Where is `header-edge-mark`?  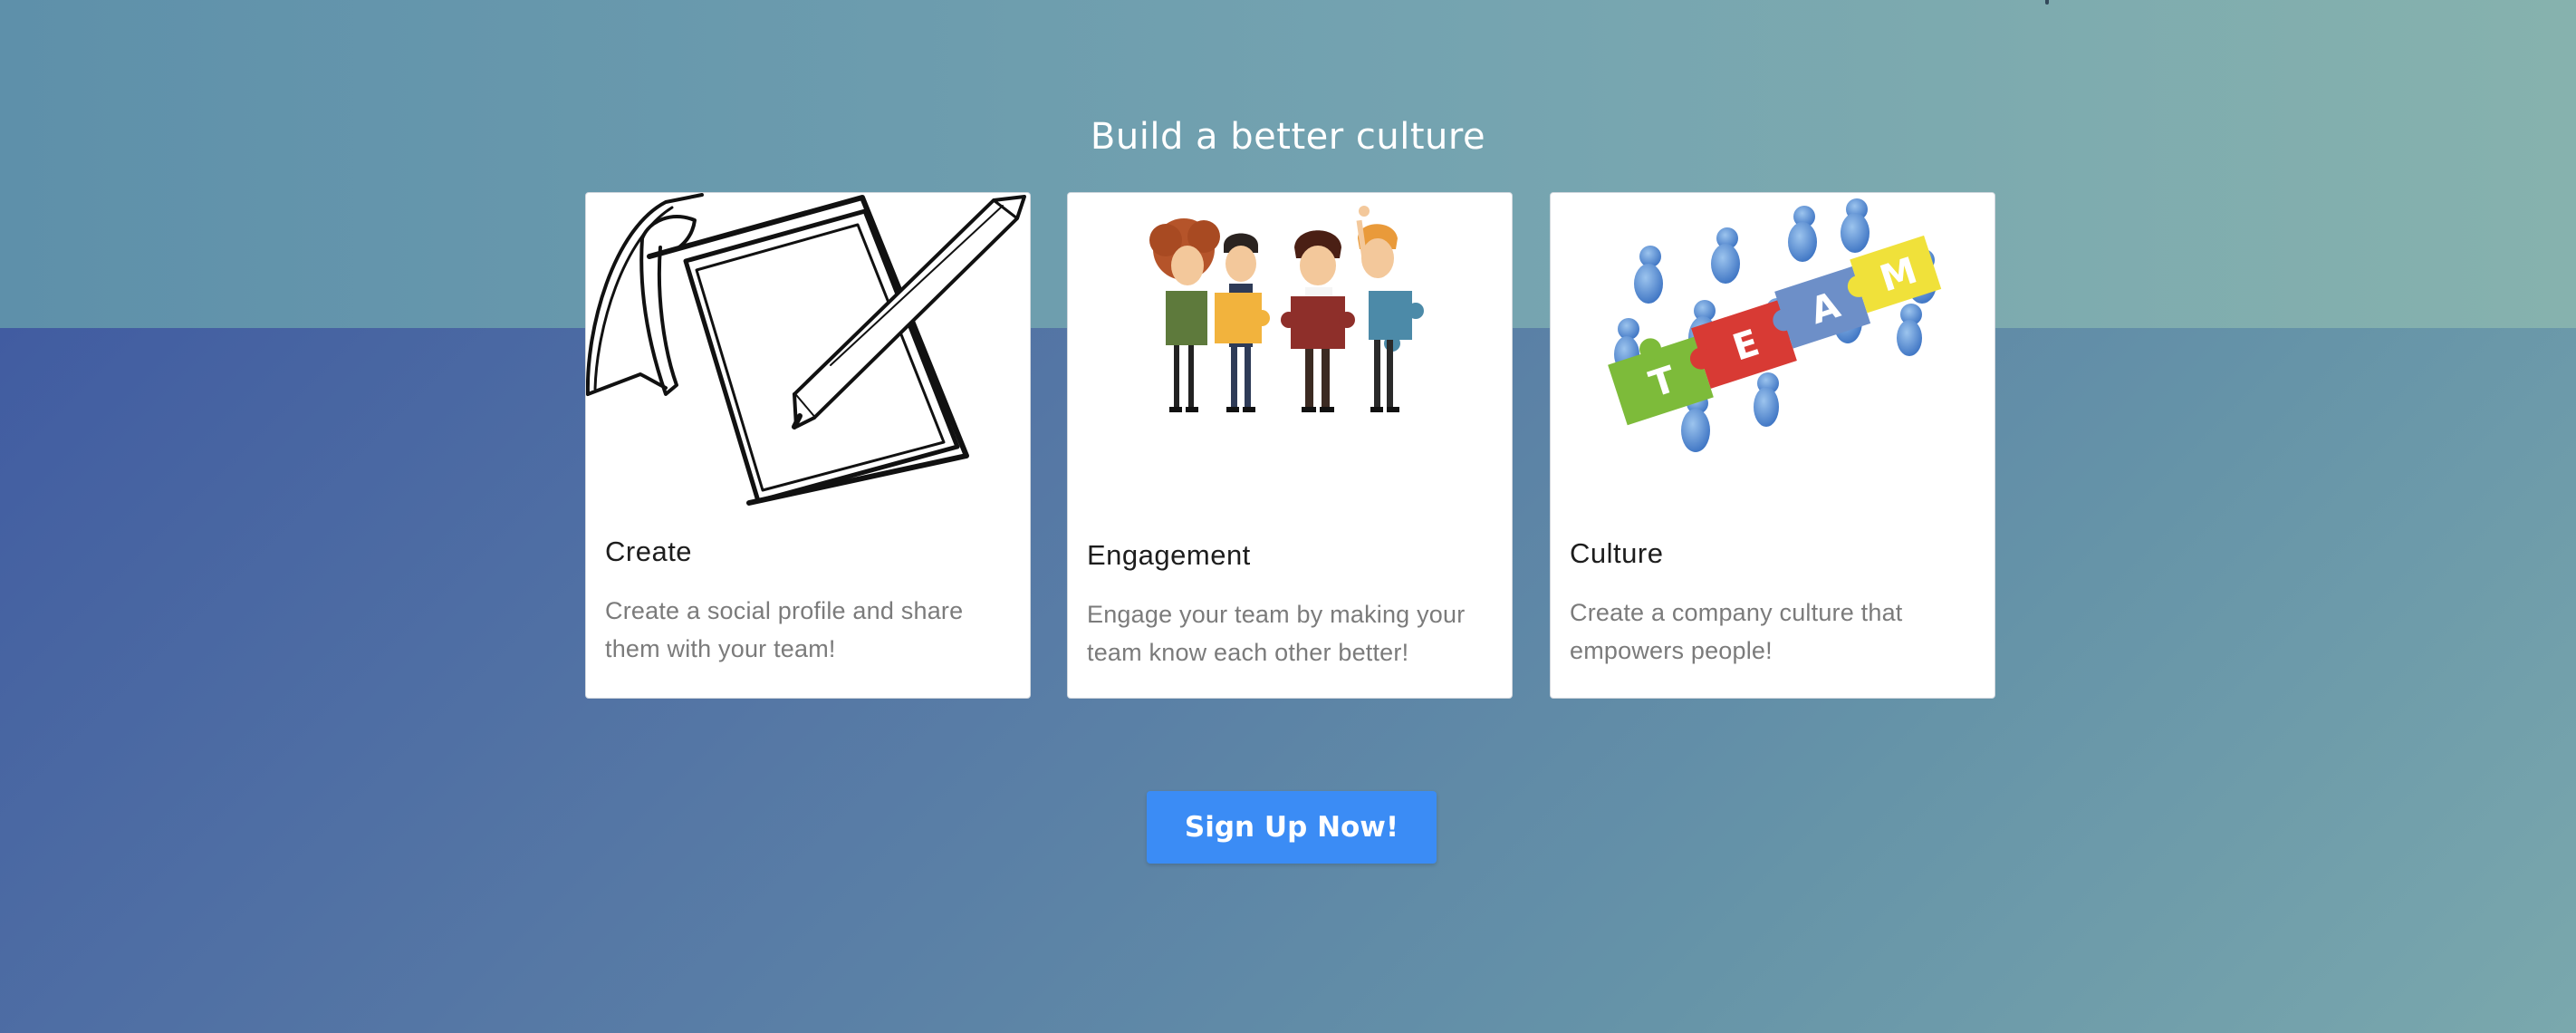 header-edge-mark is located at coordinates (2047, 2).